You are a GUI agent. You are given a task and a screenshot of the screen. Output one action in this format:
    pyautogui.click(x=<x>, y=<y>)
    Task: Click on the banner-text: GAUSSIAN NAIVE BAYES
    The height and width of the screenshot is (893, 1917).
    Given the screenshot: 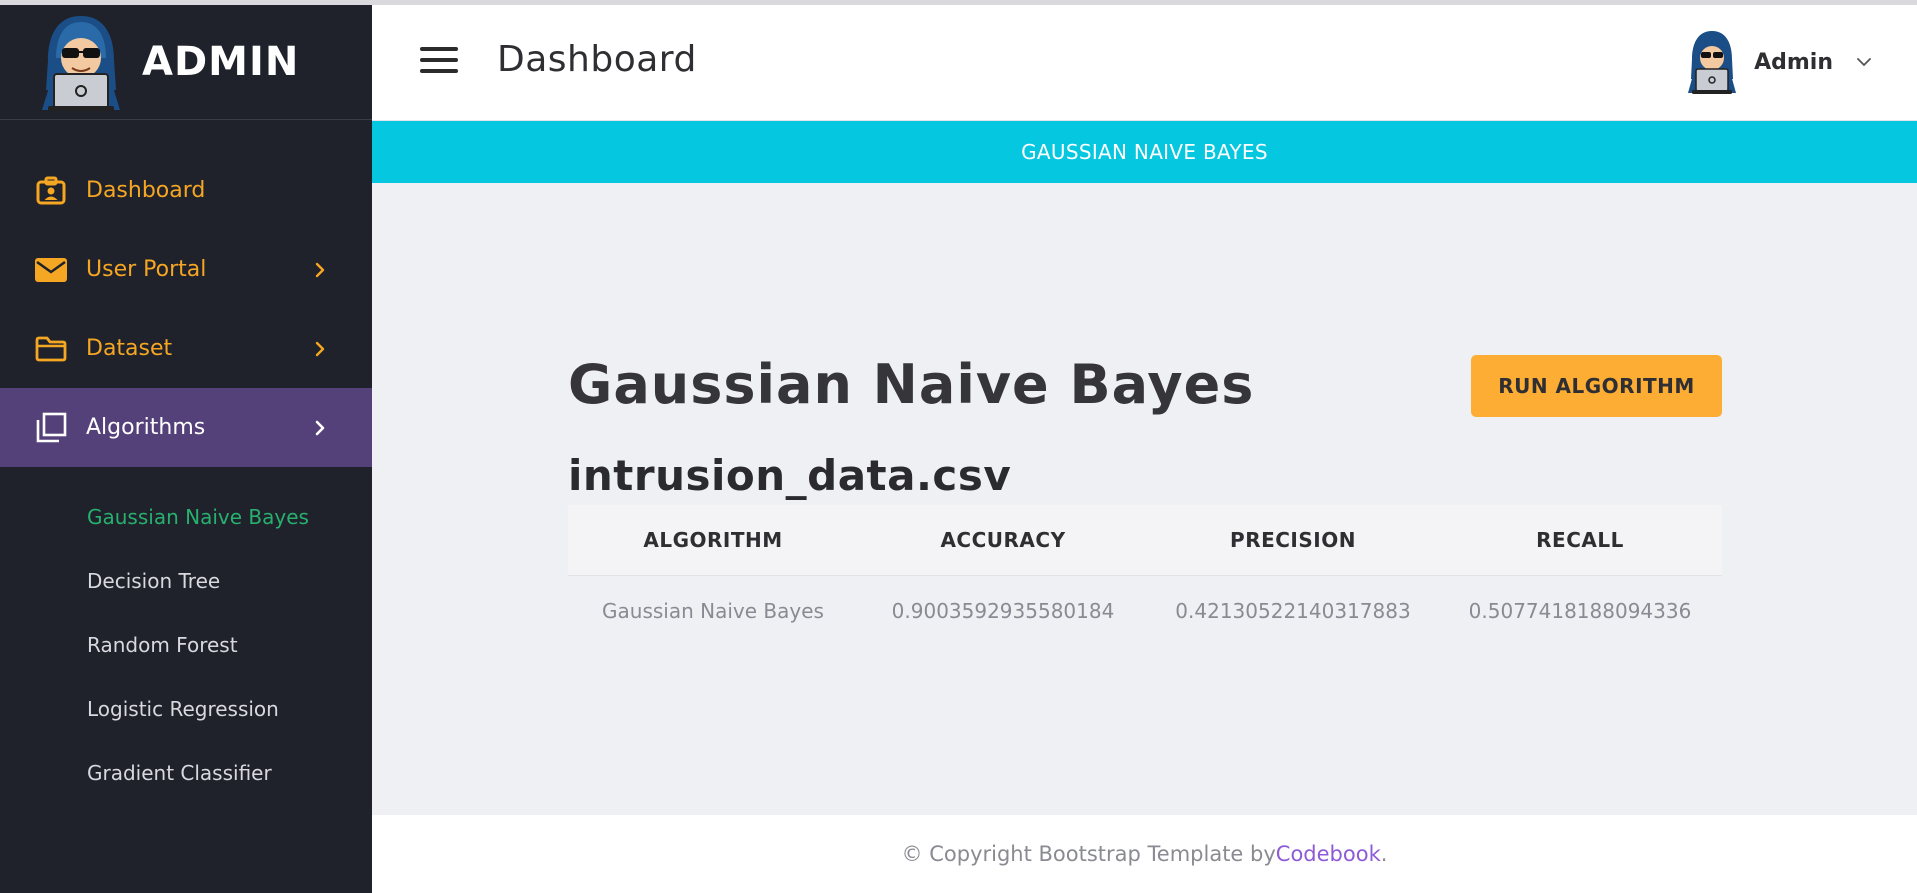 What is the action you would take?
    pyautogui.click(x=1144, y=152)
    